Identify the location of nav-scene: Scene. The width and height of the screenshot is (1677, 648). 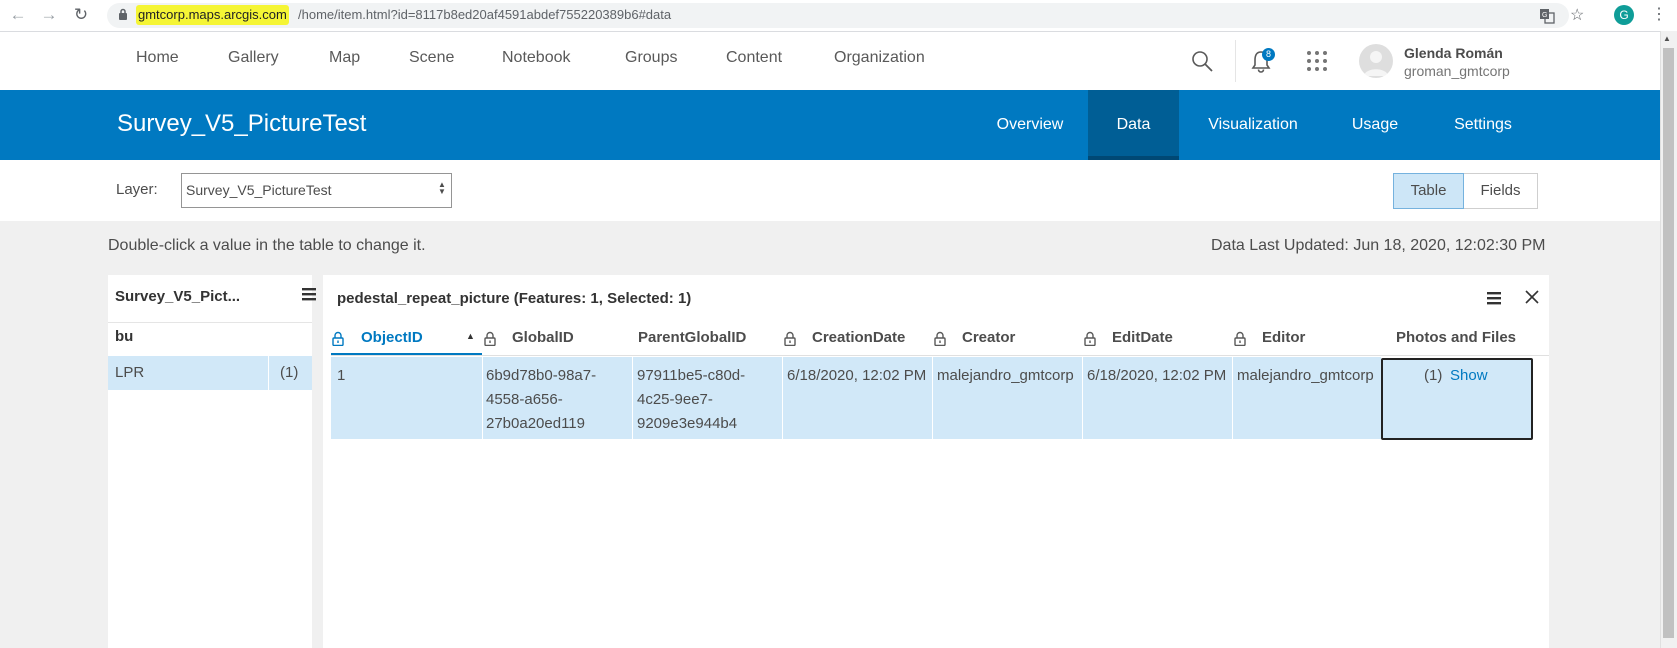
(431, 58).